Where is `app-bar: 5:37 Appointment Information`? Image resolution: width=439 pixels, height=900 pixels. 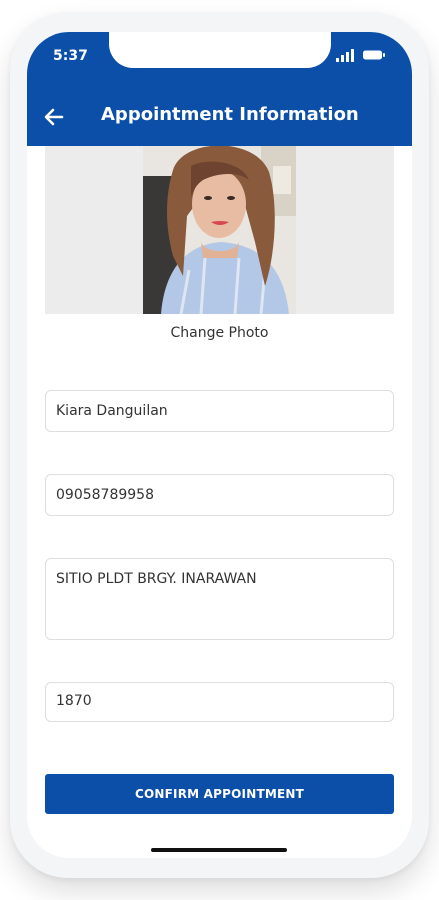
app-bar: 5:37 Appointment Information is located at coordinates (219, 89).